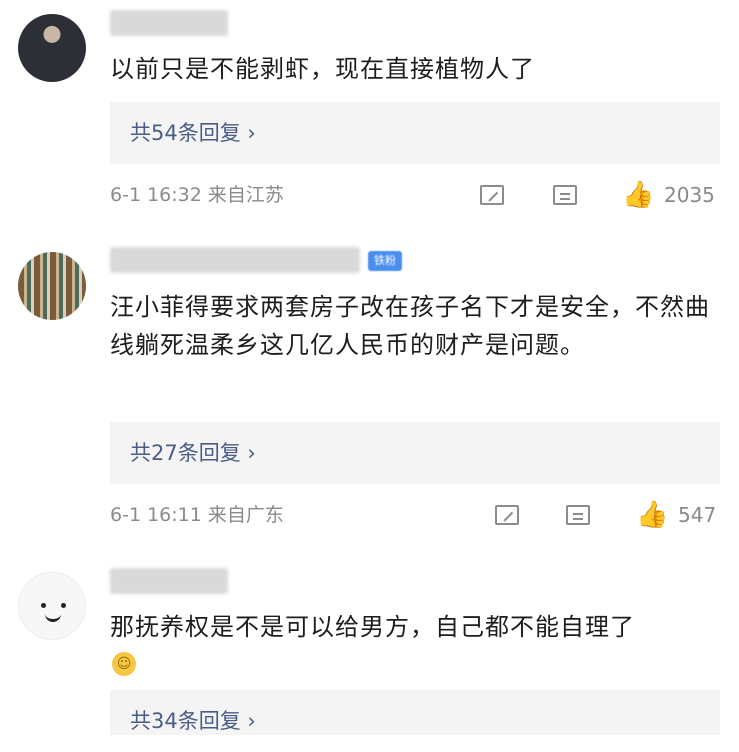 The height and width of the screenshot is (752, 739). What do you see at coordinates (169, 581) in the screenshot?
I see `username-blurred` at bounding box center [169, 581].